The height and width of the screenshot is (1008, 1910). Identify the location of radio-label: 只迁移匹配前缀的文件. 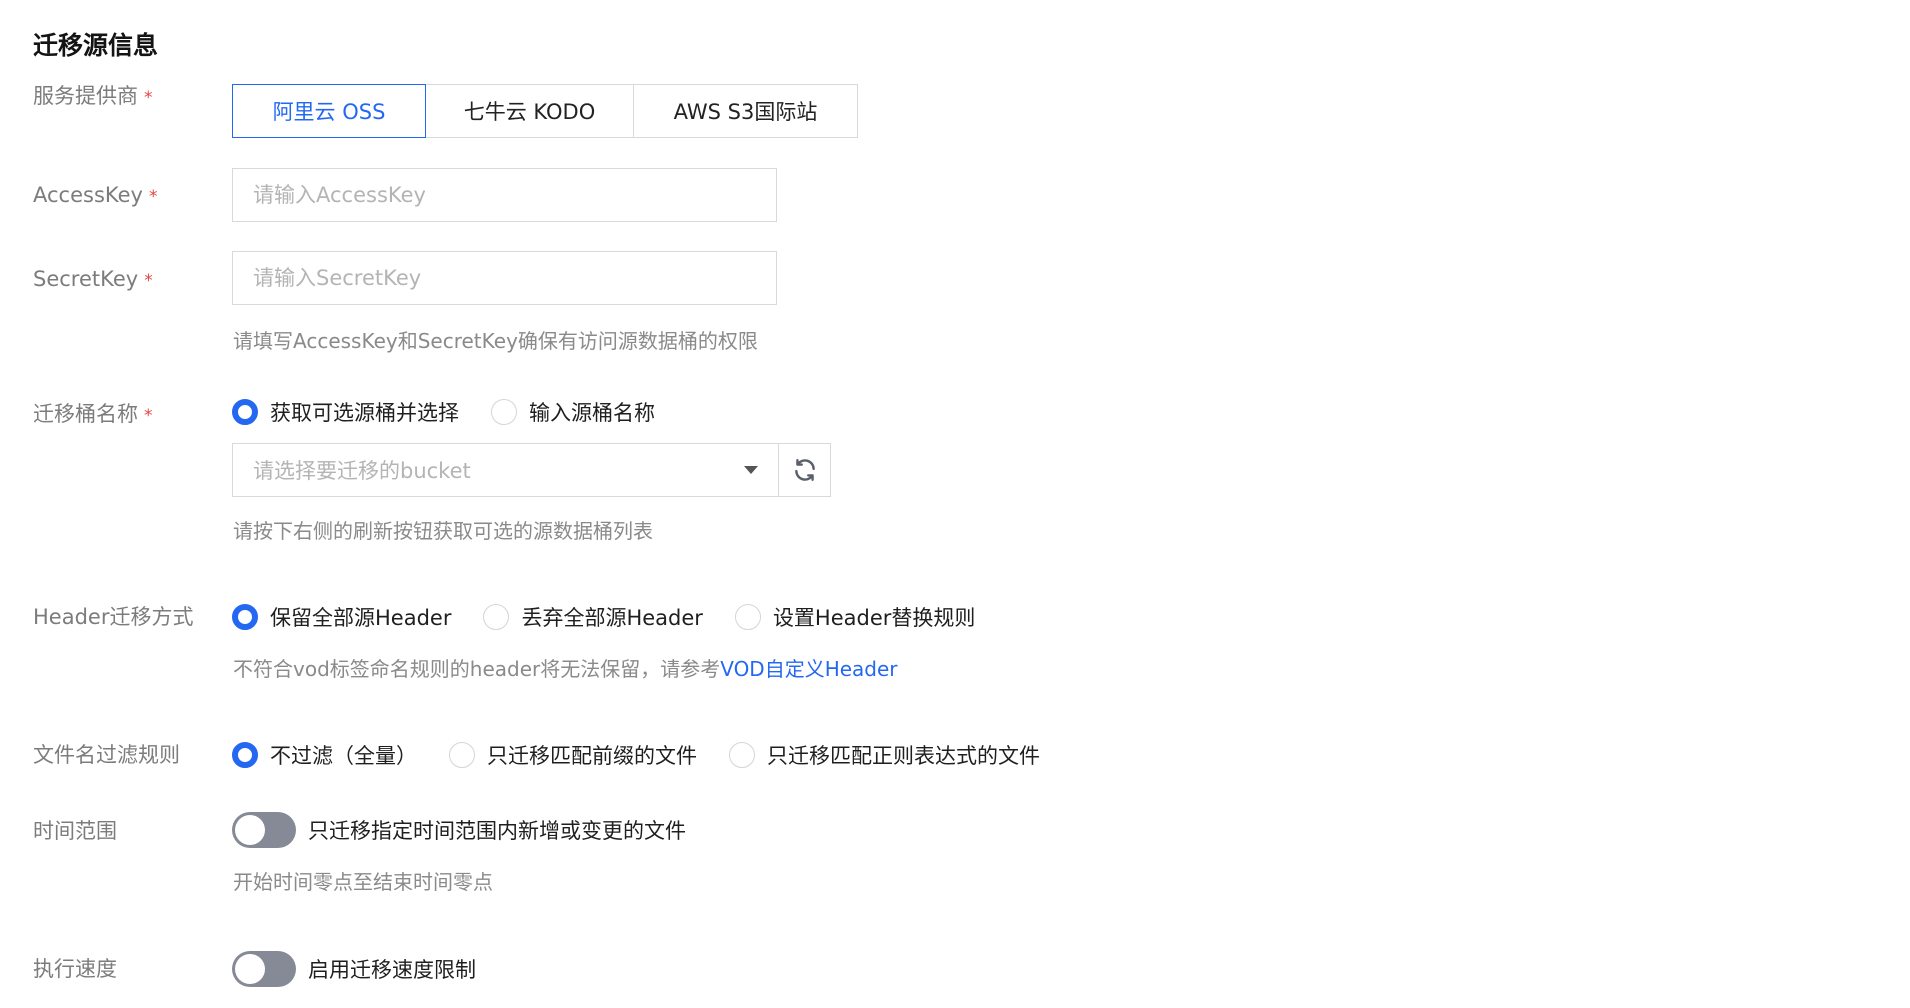
(592, 756).